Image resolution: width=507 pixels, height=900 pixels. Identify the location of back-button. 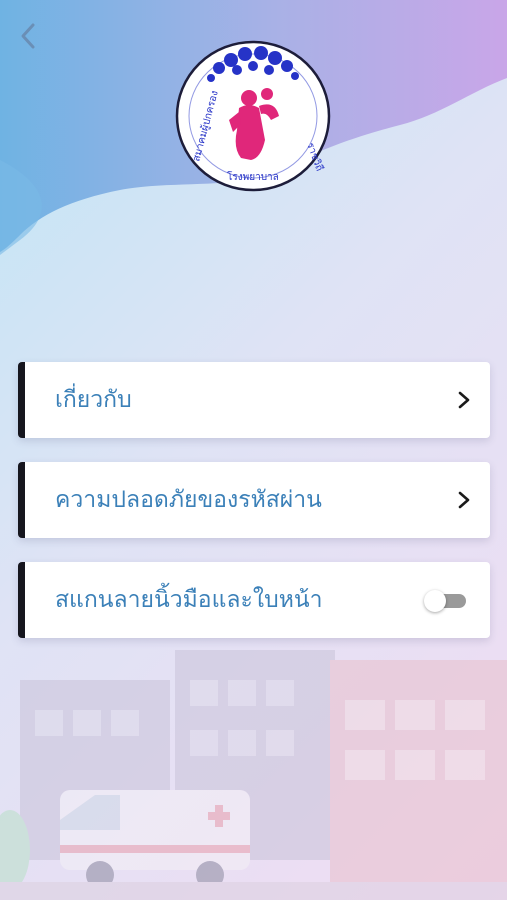
(29, 36).